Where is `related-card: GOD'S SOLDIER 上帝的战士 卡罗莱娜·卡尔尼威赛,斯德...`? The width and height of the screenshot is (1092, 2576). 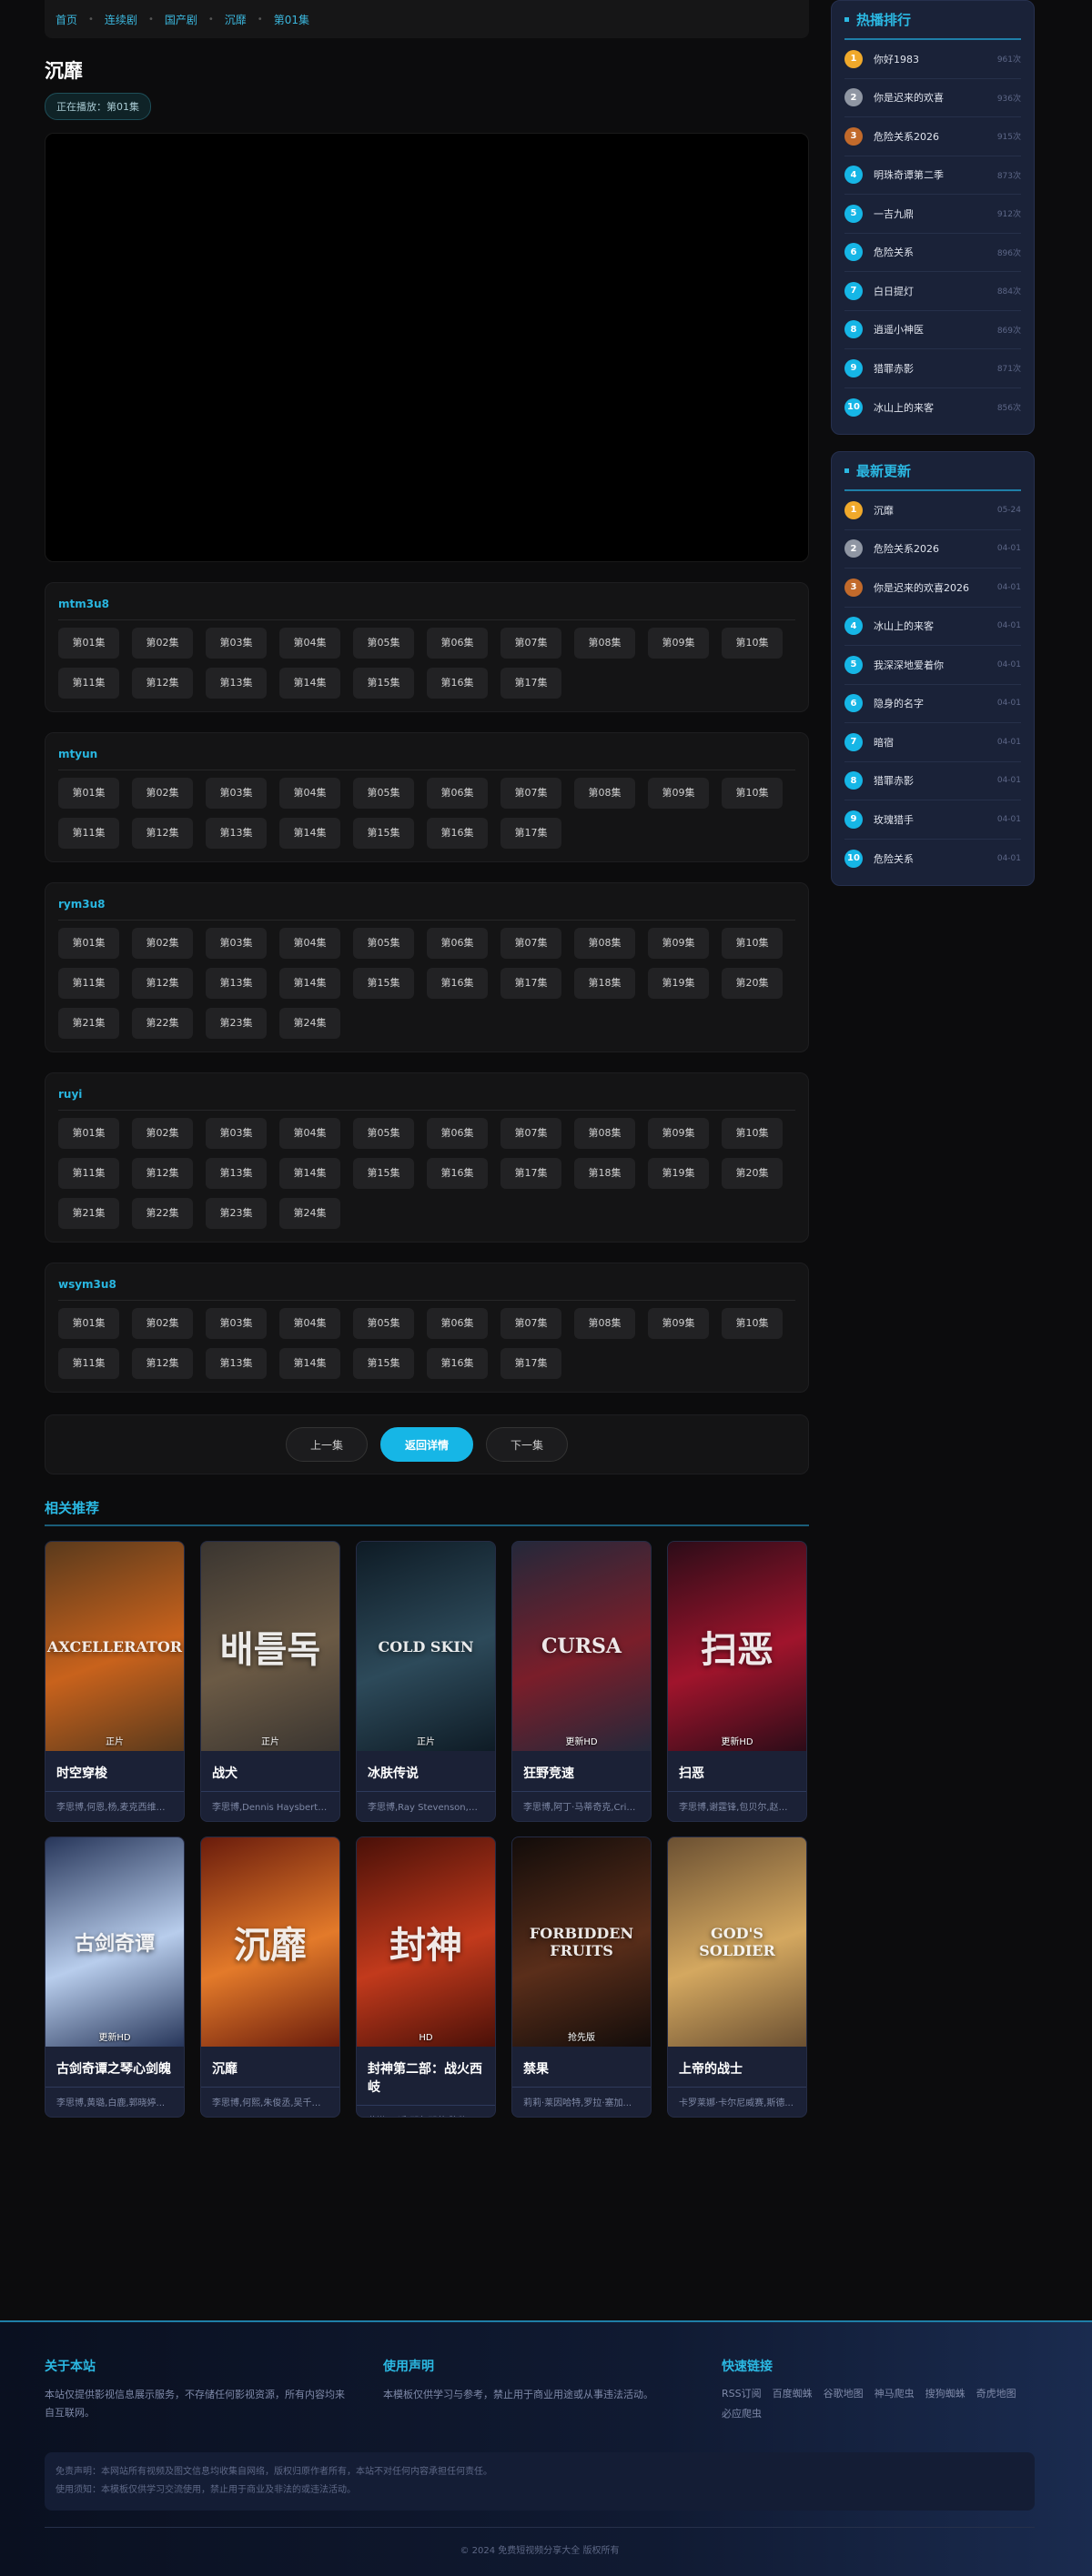 related-card: GOD'S SOLDIER 上帝的战士 卡罗莱娜·卡尔尼威赛,斯德... is located at coordinates (737, 1977).